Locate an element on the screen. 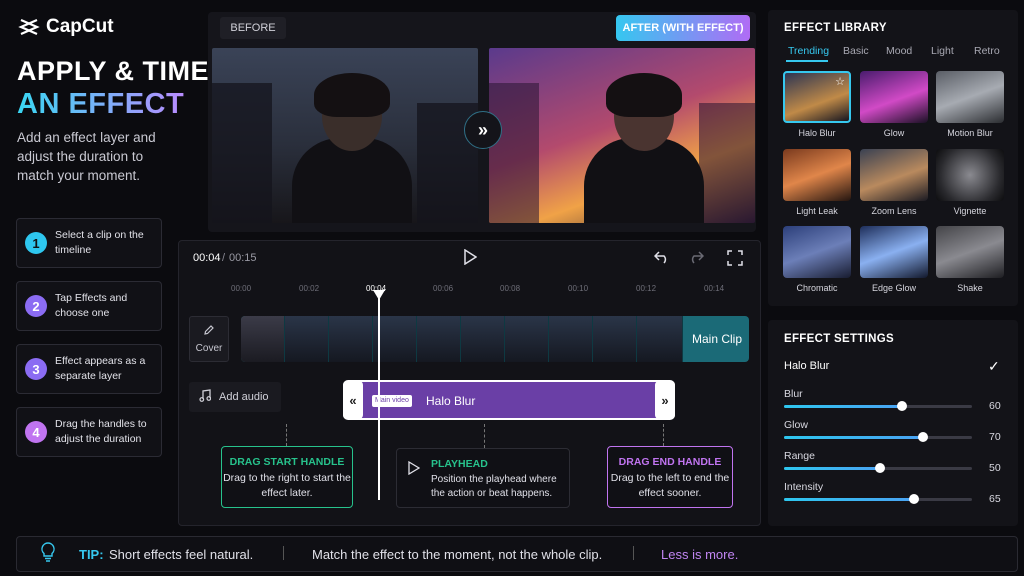  add-audio-button: Add audio is located at coordinates (235, 397).